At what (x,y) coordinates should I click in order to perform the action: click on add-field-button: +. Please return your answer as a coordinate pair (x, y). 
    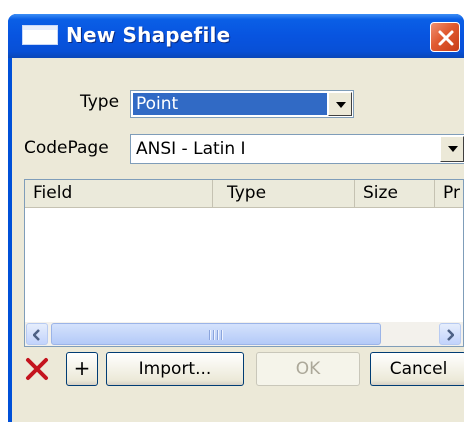
    Looking at the image, I should click on (82, 369).